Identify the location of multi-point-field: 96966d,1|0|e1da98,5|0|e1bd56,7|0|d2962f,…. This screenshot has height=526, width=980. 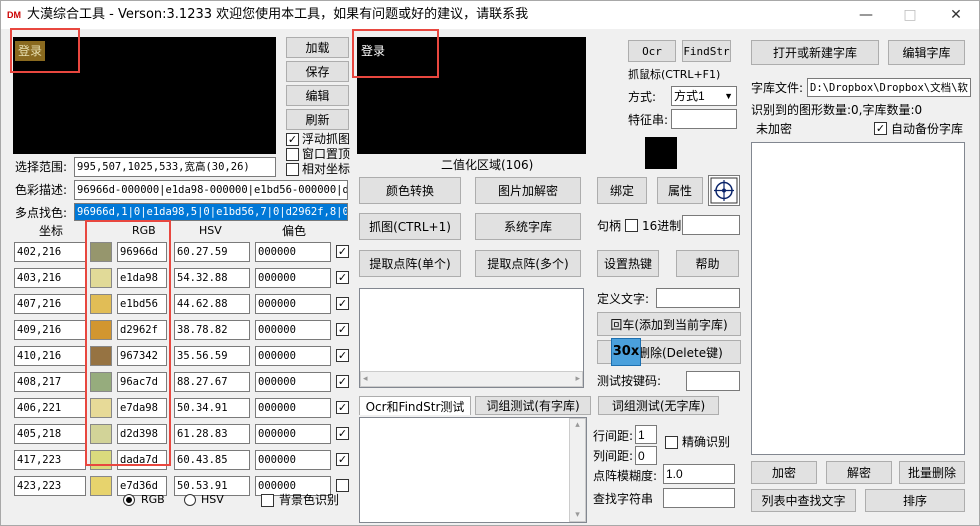
(211, 212).